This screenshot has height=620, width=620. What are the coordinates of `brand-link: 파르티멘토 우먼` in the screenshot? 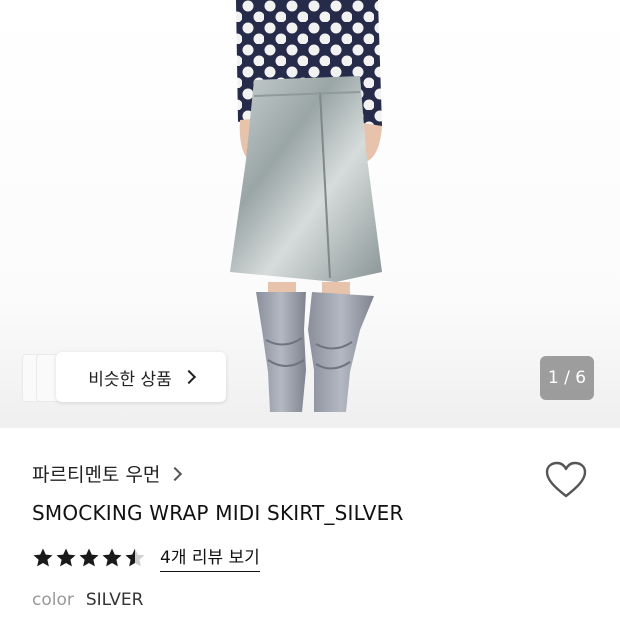 It's located at (107, 473).